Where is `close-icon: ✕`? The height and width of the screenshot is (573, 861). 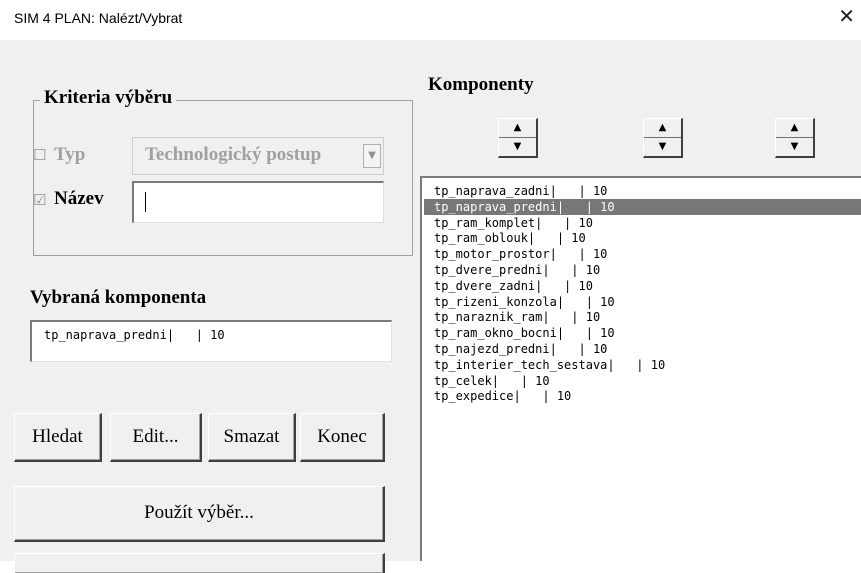
close-icon: ✕ is located at coordinates (846, 16).